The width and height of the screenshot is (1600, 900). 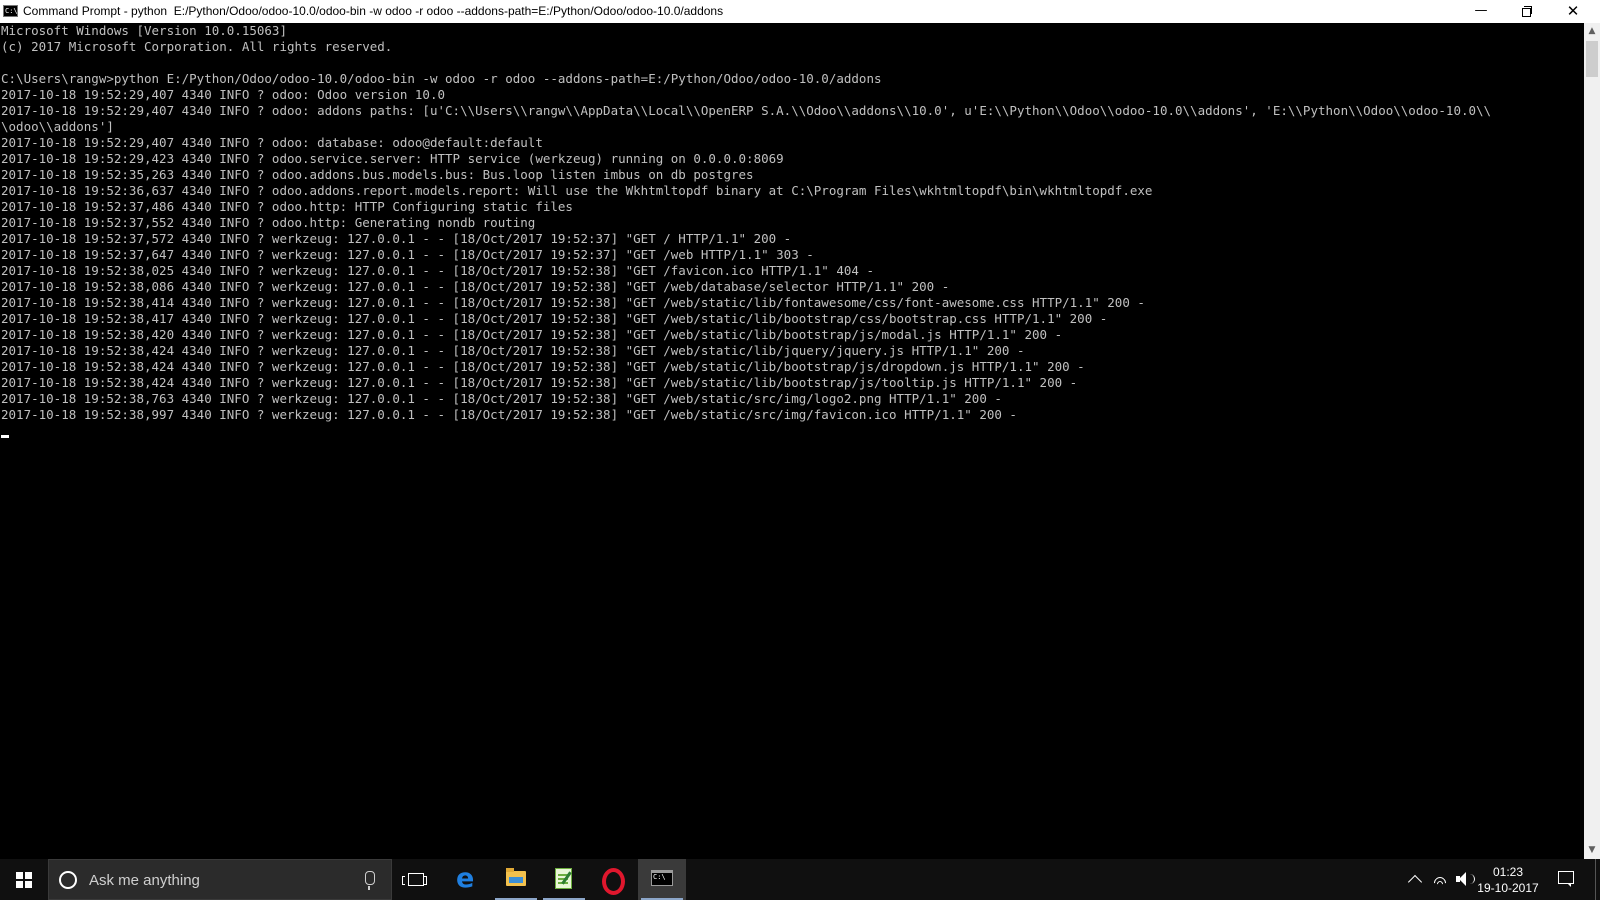 What do you see at coordinates (1470, 879) in the screenshot?
I see `volume-waves` at bounding box center [1470, 879].